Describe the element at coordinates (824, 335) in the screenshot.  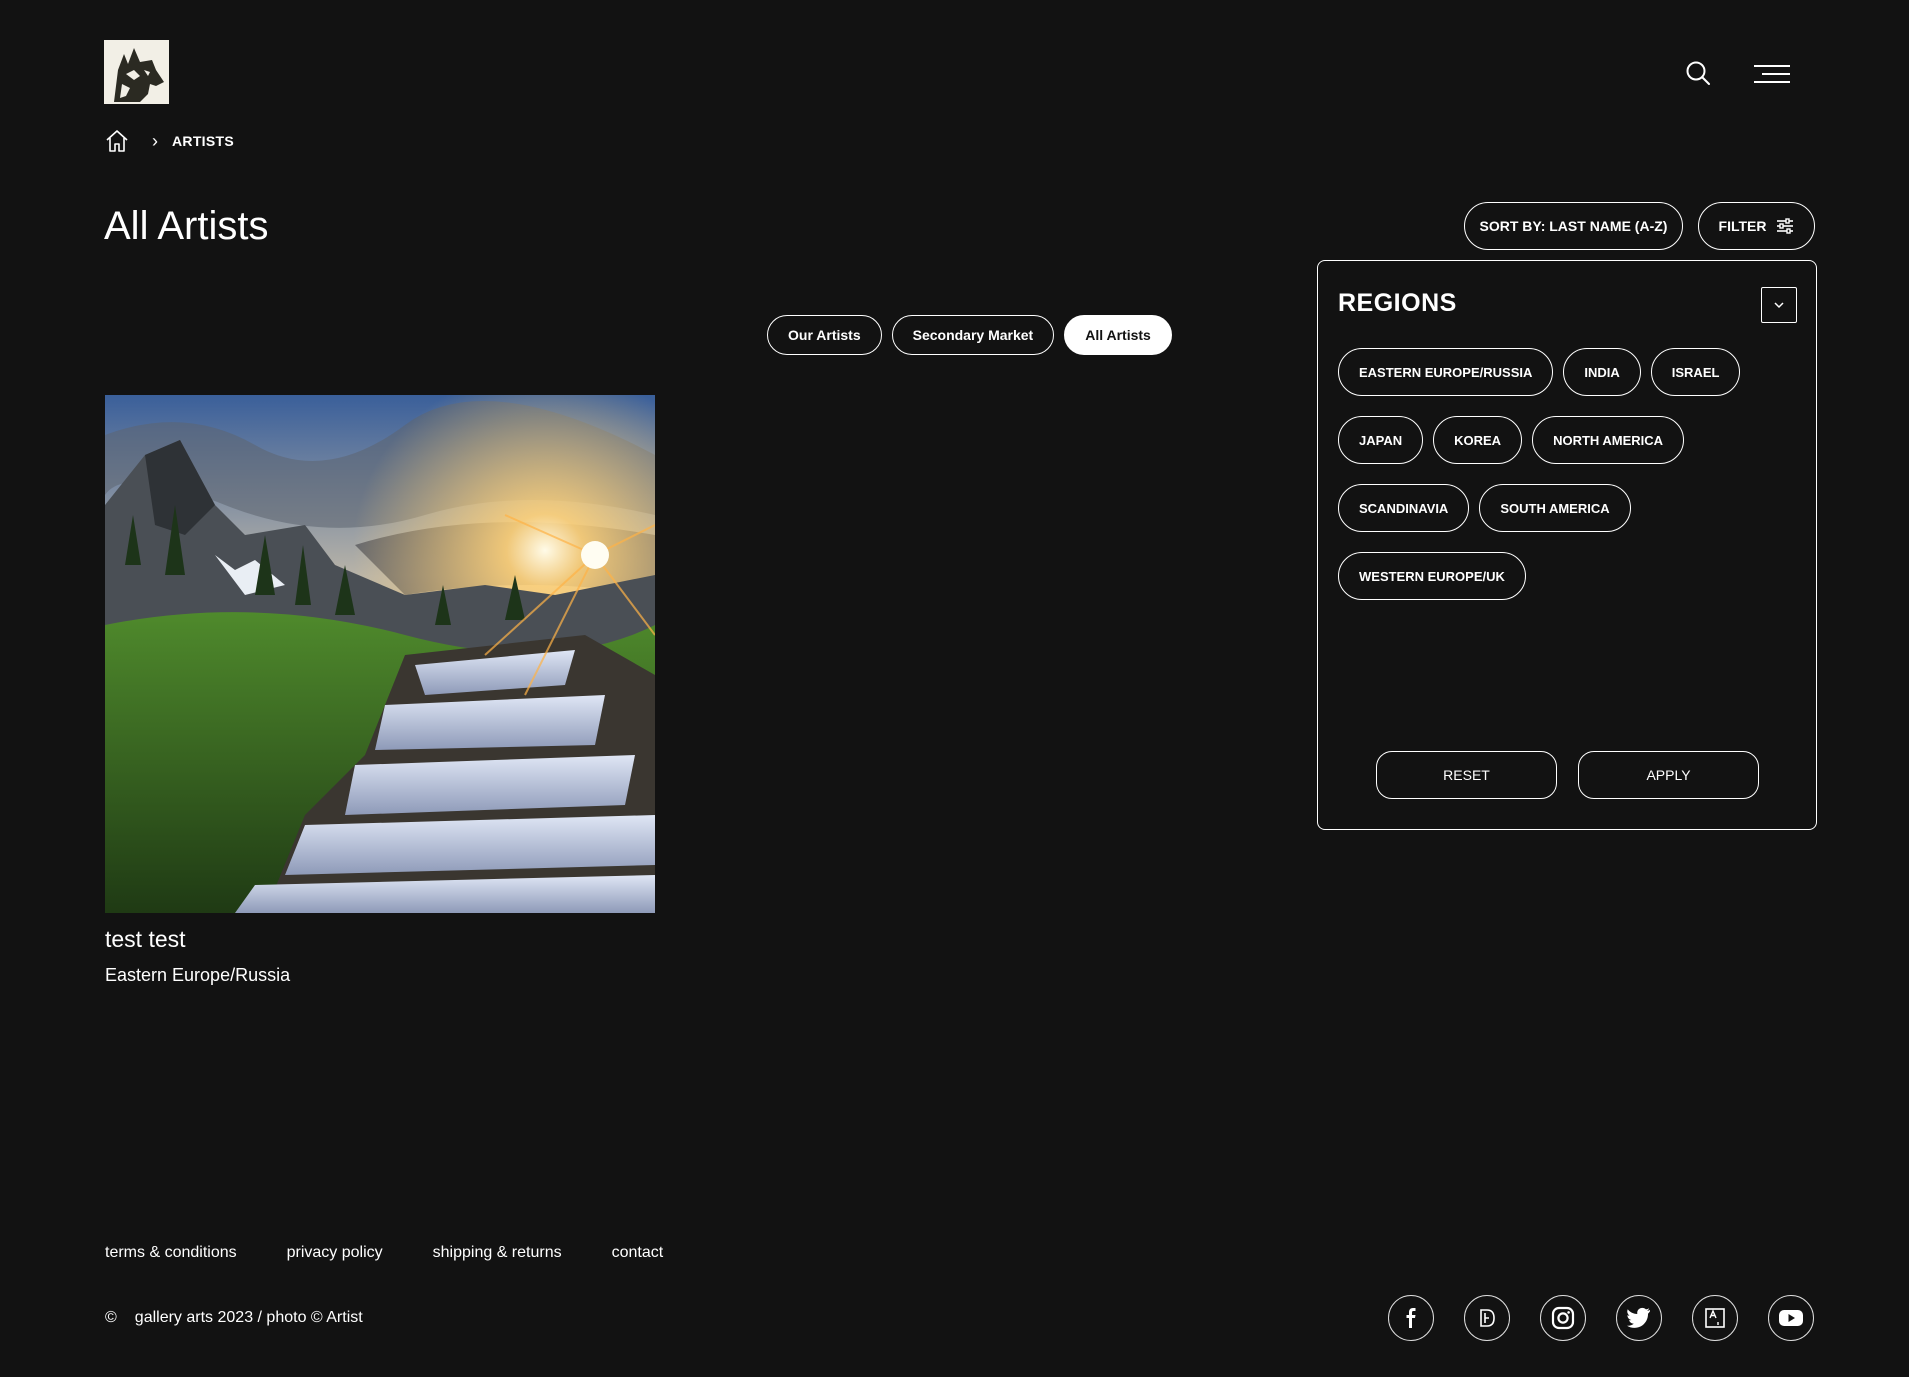
I see `tab-our-artists: Our Artists` at that location.